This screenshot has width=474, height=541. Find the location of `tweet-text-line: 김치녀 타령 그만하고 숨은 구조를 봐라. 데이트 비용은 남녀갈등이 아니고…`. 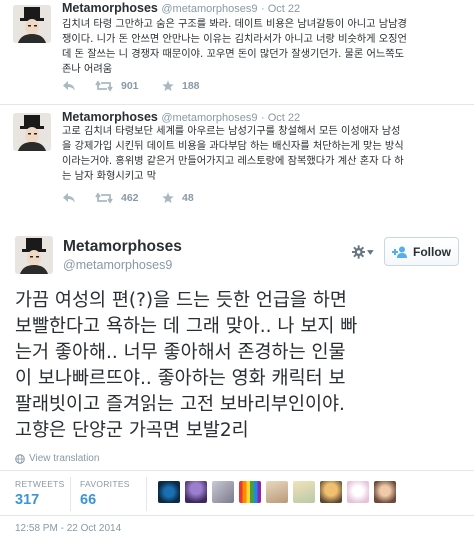

tweet-text-line: 김치녀 타령 그만하고 숨은 구조를 봐라. 데이트 비용은 남녀갈등이 아니고… is located at coordinates (234, 24).